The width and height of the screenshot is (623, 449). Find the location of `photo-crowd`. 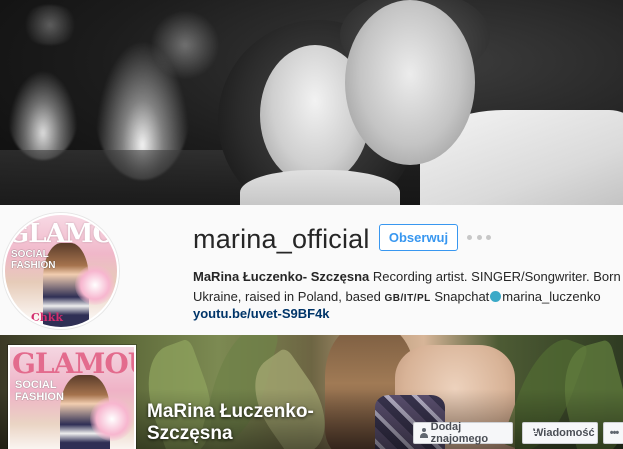

photo-crowd is located at coordinates (125, 177).